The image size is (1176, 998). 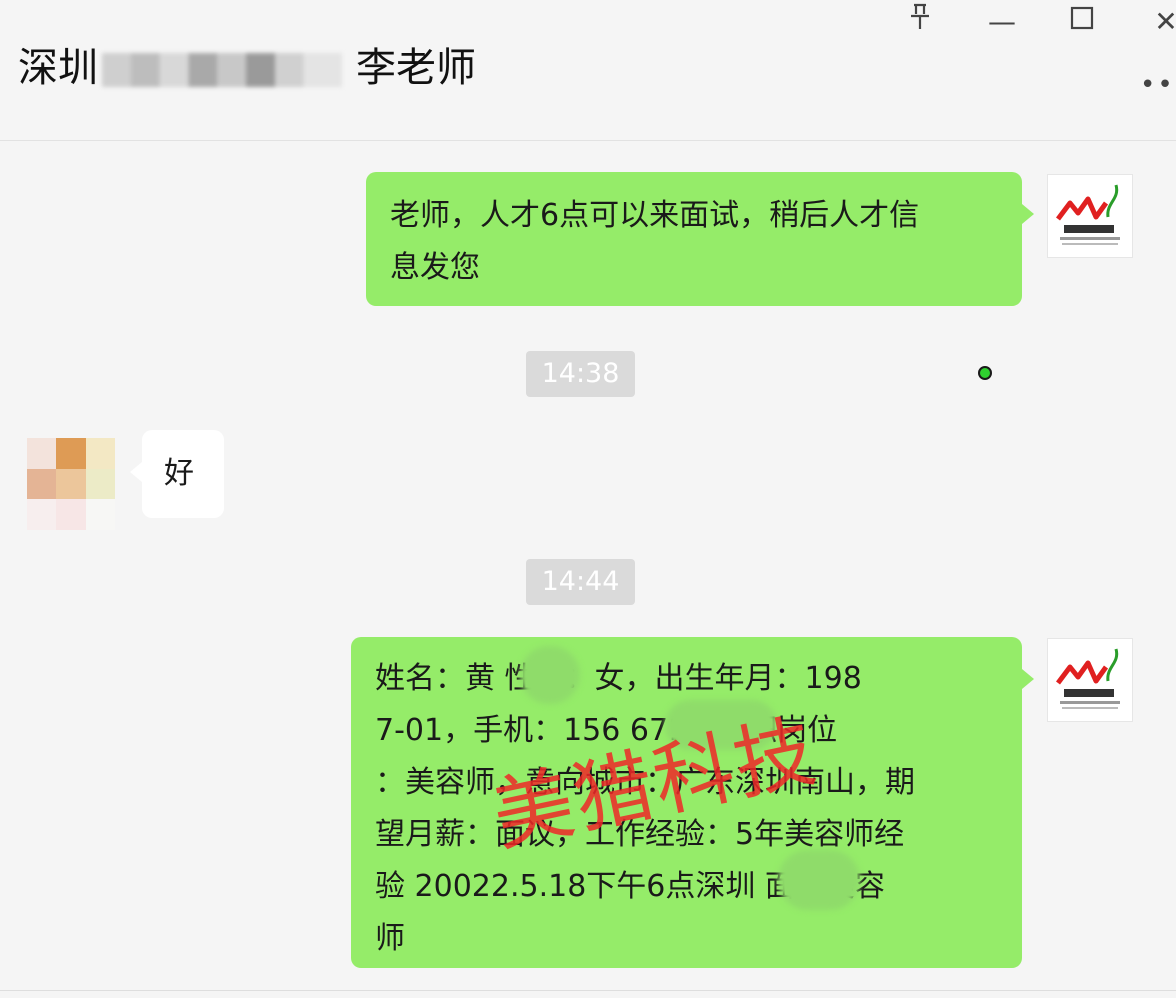 What do you see at coordinates (640, 834) in the screenshot?
I see `message-line: 望月薪：面议，工作经验：5年美容师经` at bounding box center [640, 834].